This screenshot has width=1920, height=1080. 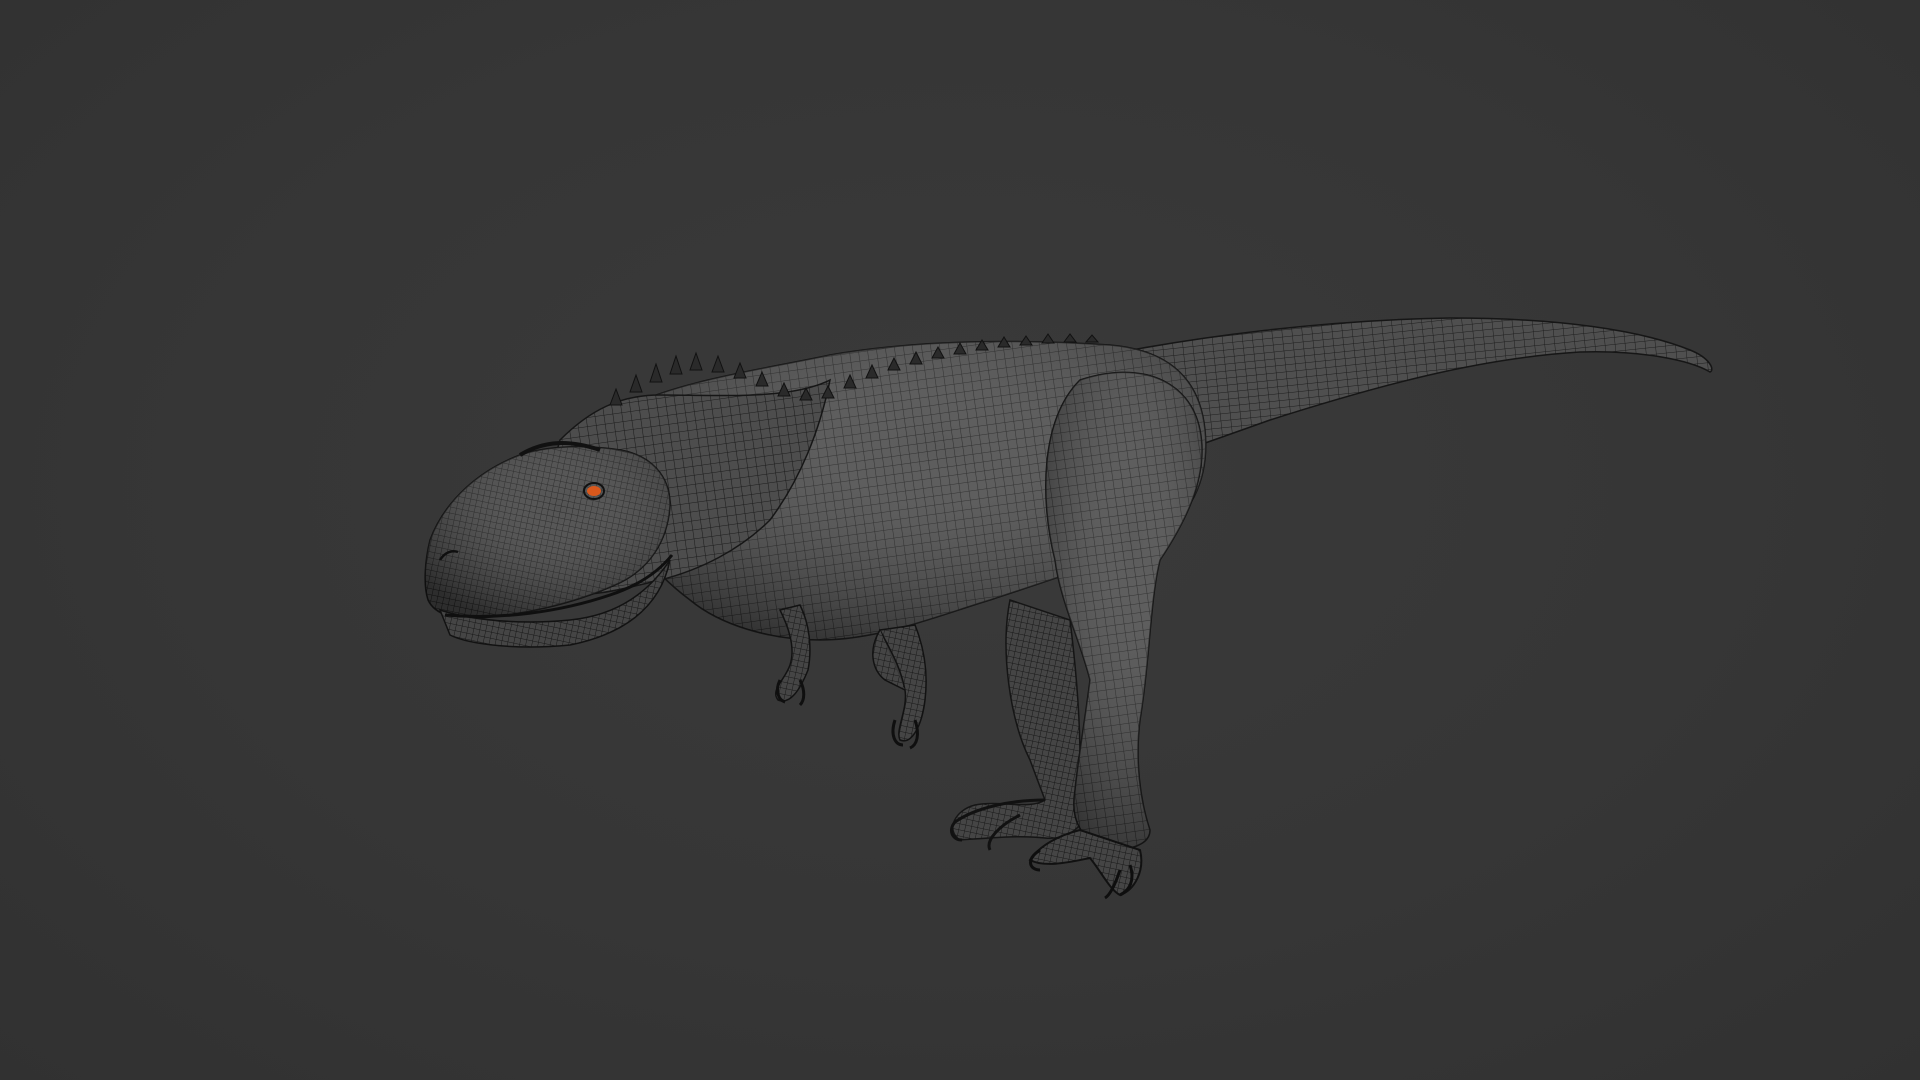 What do you see at coordinates (899, 687) in the screenshot?
I see `near-arm` at bounding box center [899, 687].